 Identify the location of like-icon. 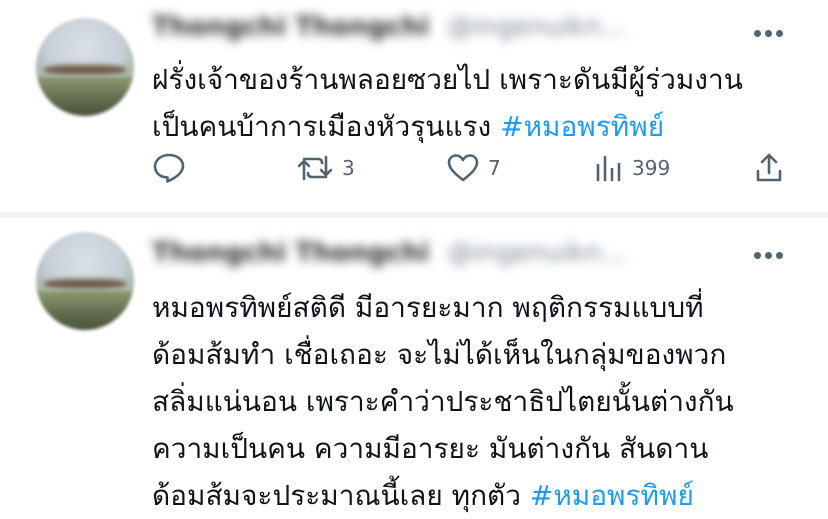
(463, 168).